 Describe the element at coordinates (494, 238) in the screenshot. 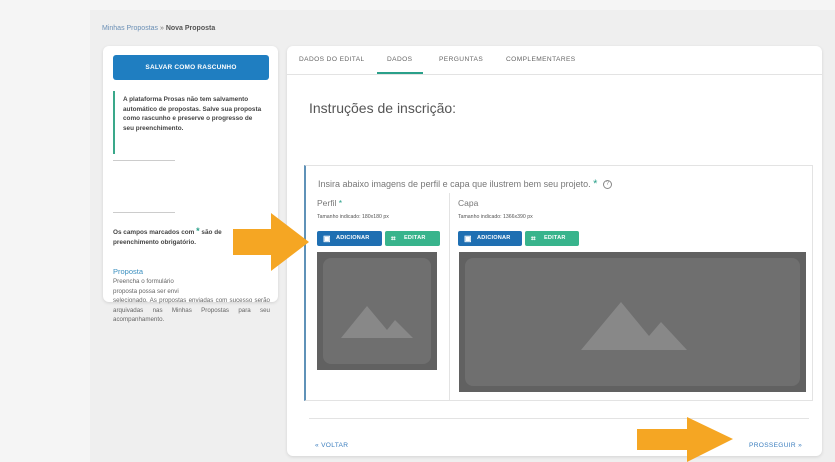

I see `cover-add-label: ADICIONAR` at that location.